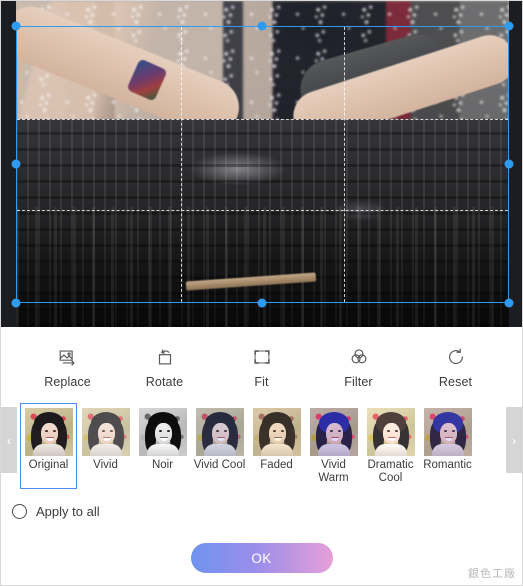  Describe the element at coordinates (509, 164) in the screenshot. I see `crop-handle-middle-right` at that location.